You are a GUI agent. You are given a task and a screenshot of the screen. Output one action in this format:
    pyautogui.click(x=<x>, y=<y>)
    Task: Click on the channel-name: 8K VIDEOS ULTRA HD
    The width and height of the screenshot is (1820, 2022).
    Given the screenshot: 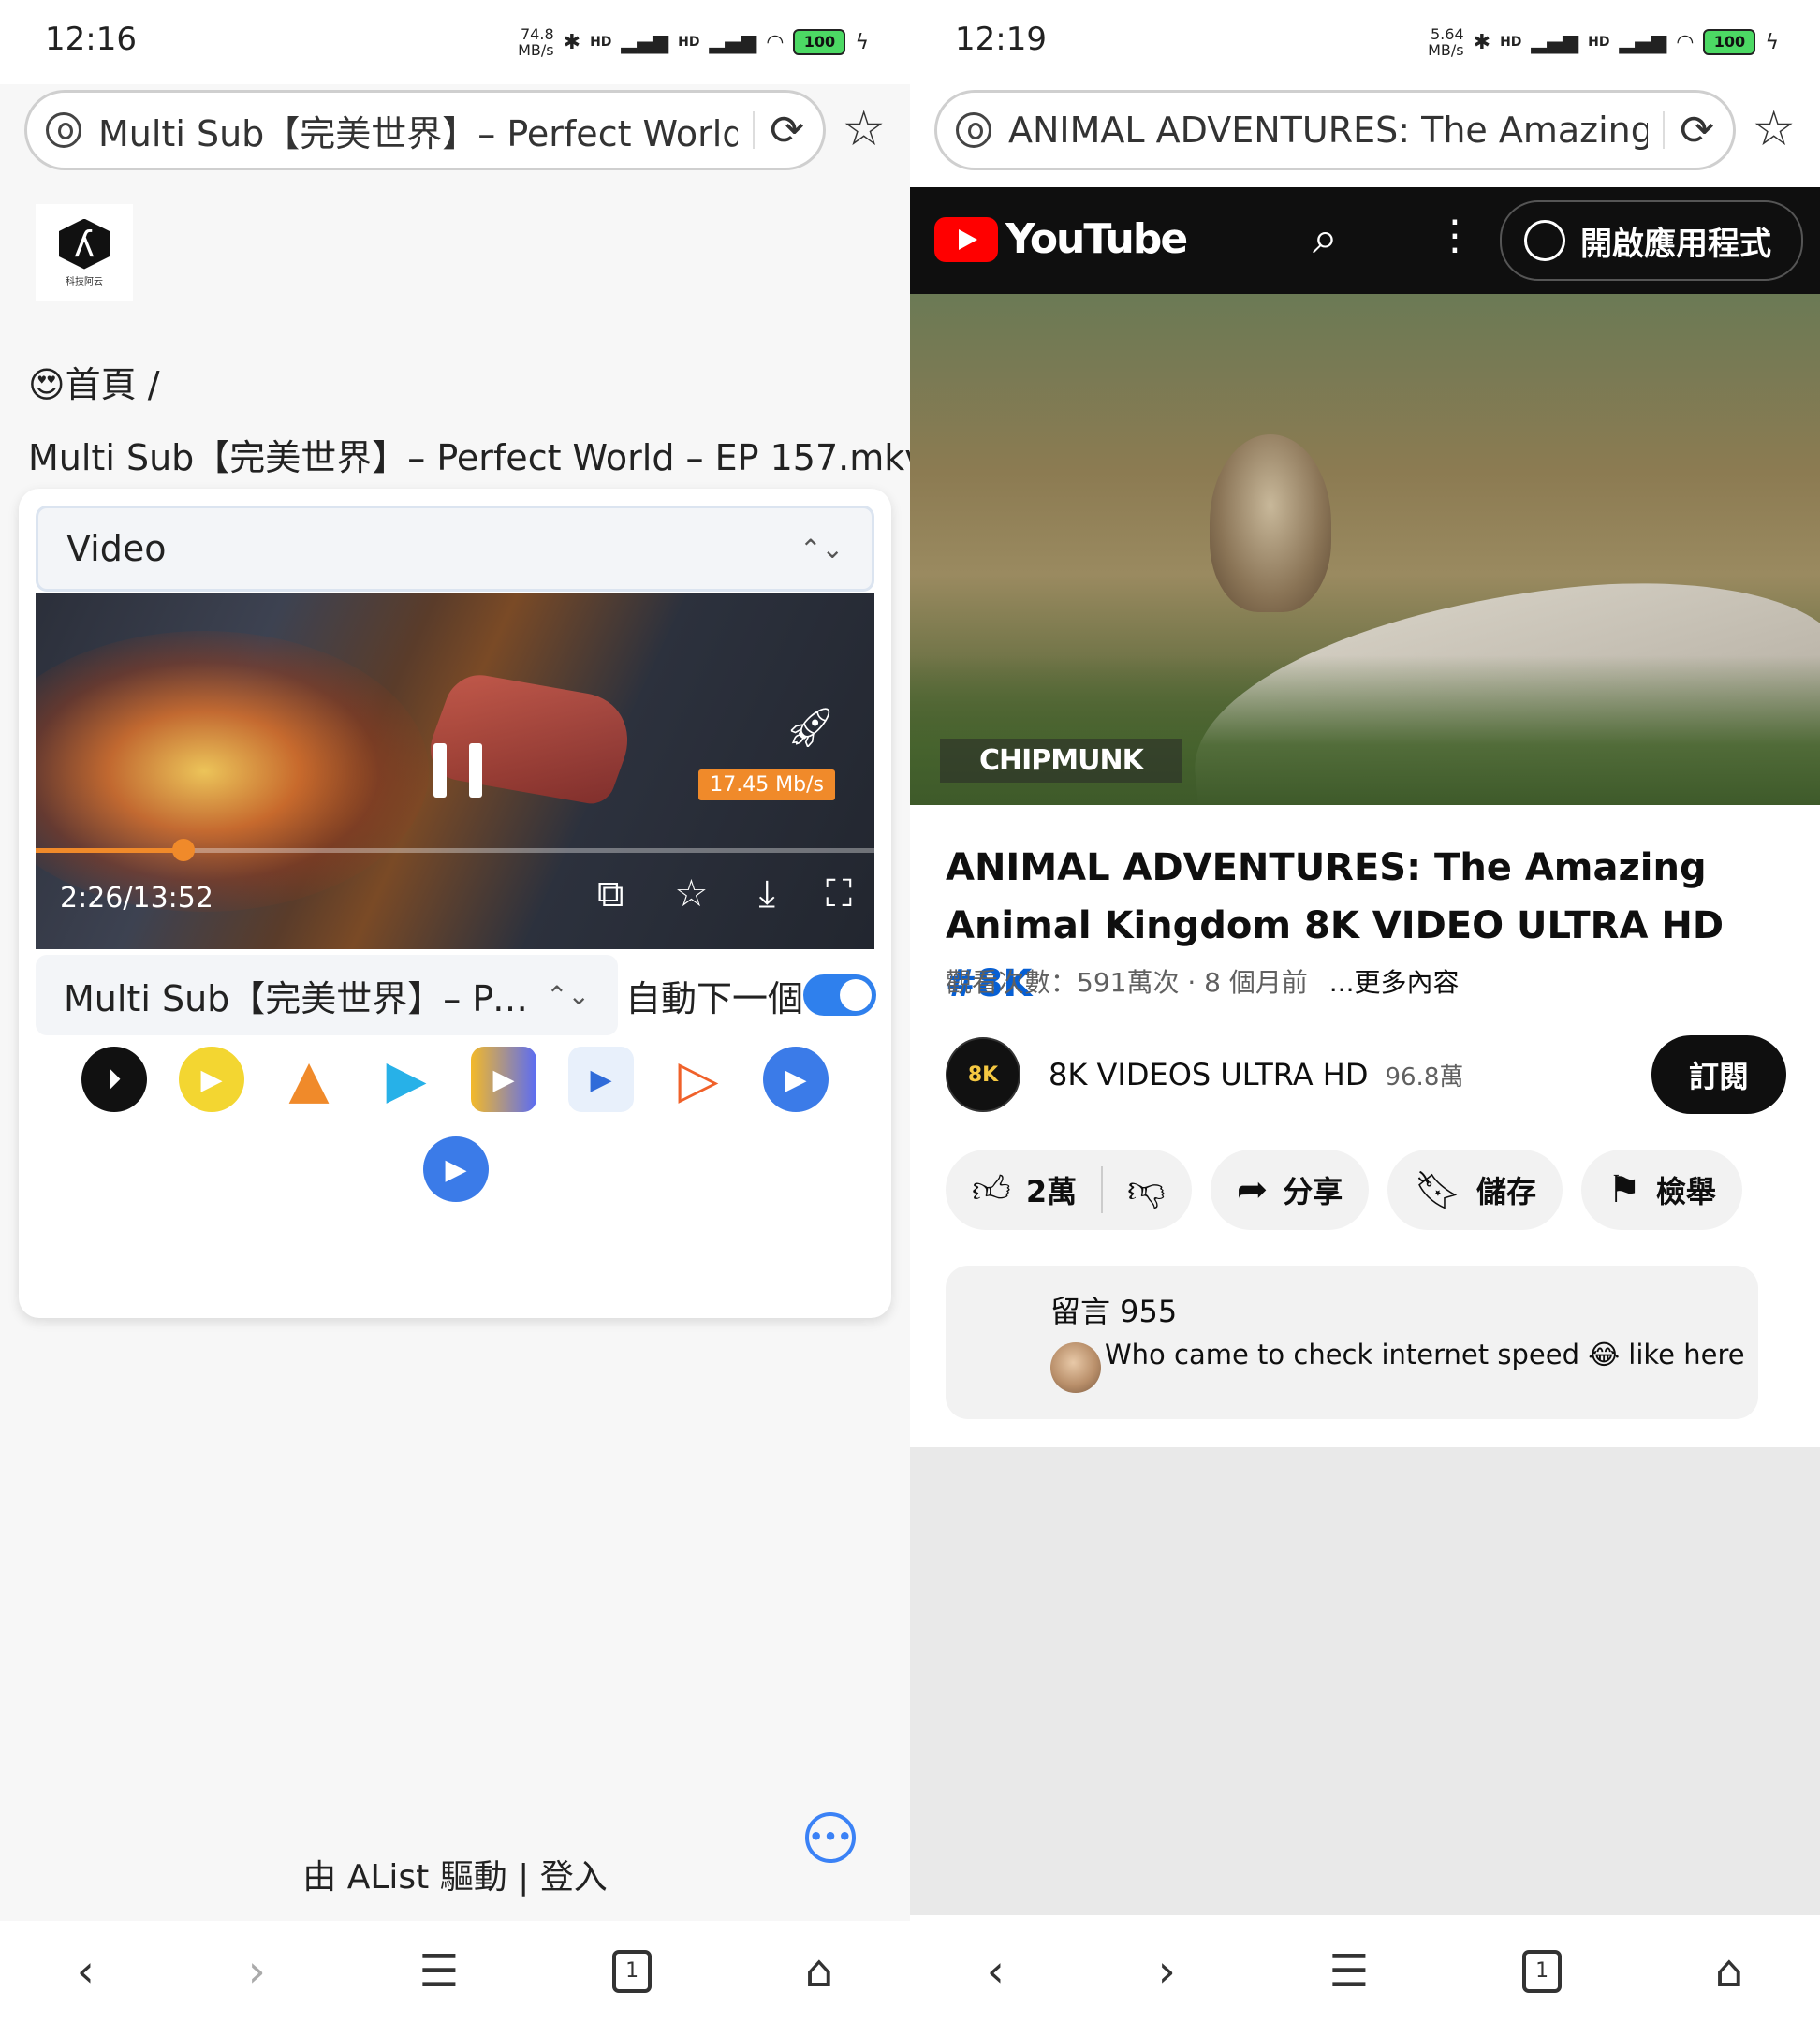 What is the action you would take?
    pyautogui.click(x=1208, y=1074)
    